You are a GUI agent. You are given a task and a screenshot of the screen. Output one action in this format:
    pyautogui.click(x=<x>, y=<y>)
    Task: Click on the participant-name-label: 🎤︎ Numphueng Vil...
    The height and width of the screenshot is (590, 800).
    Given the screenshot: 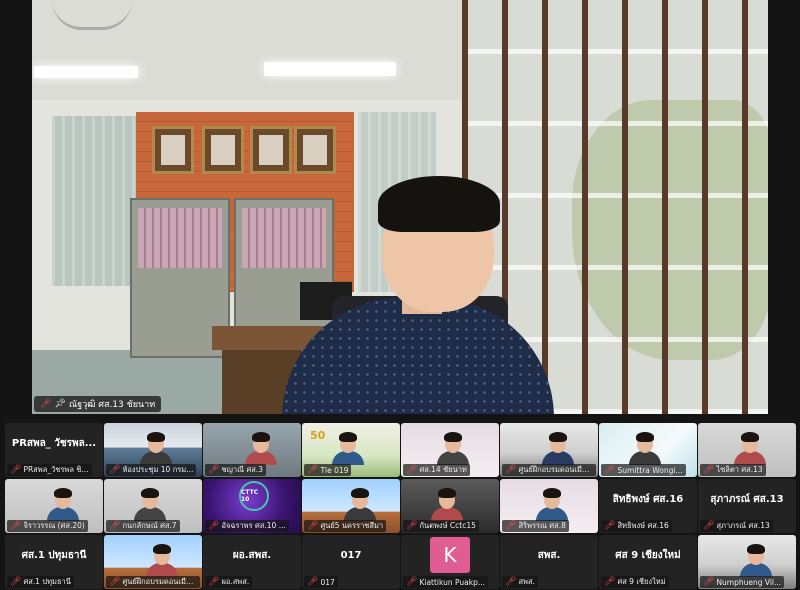 What is the action you would take?
    pyautogui.click(x=742, y=582)
    